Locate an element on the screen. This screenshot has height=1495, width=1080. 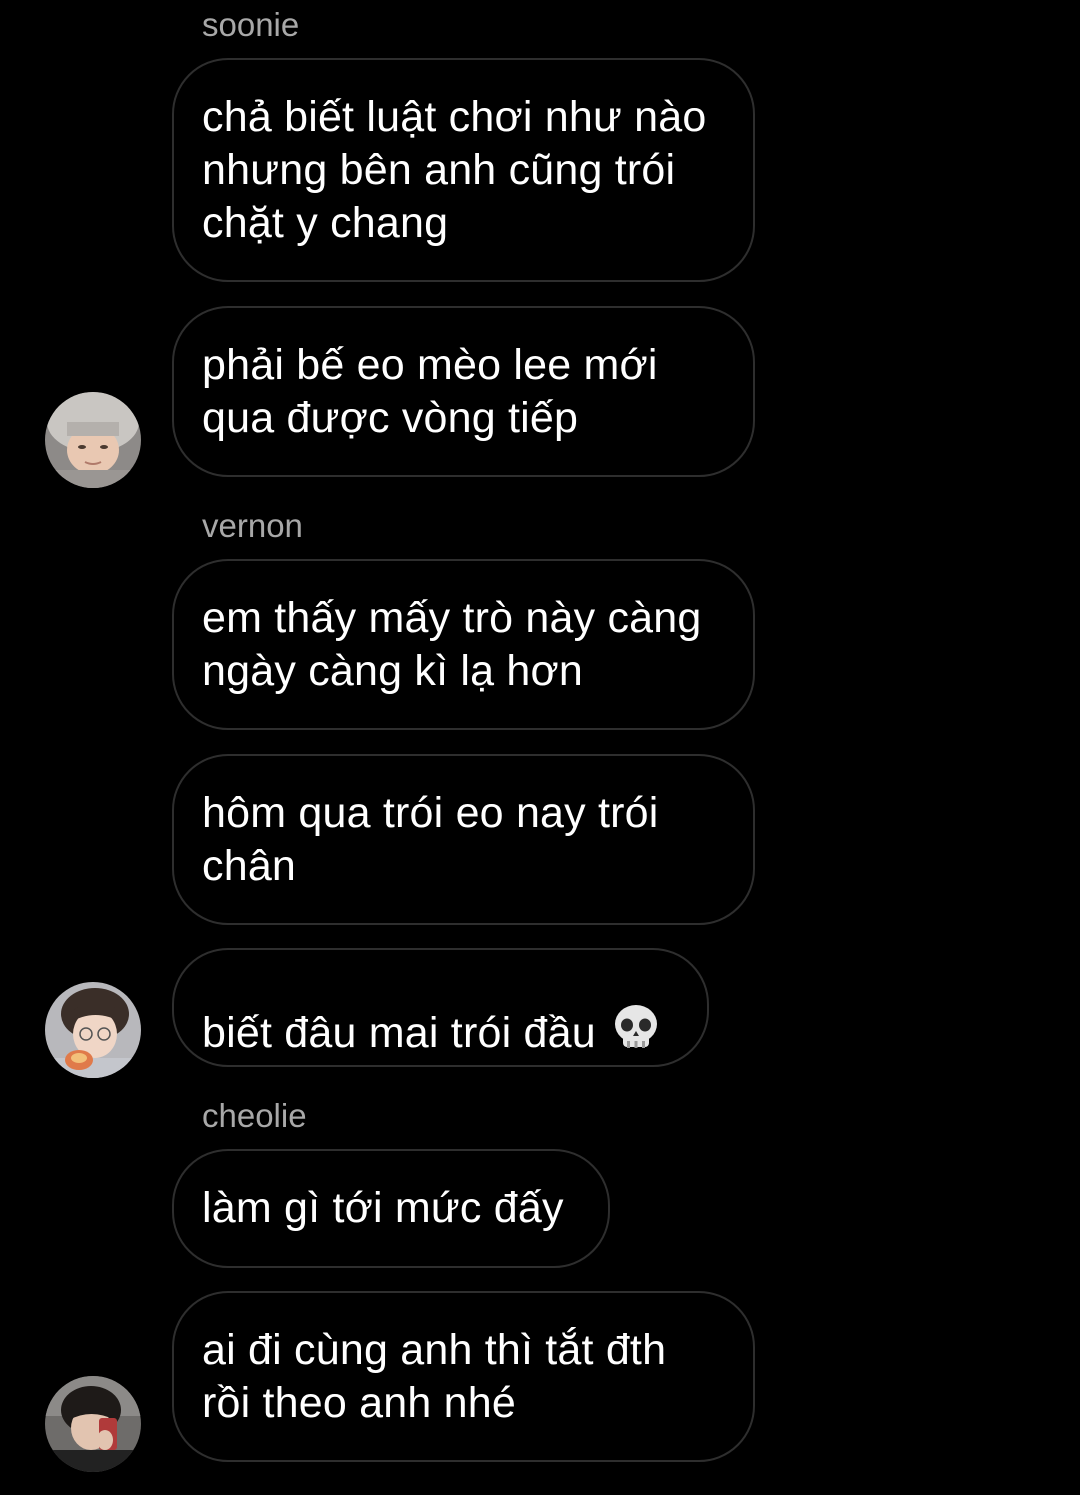
user-avatar-vernon-icon is located at coordinates (93, 1030).